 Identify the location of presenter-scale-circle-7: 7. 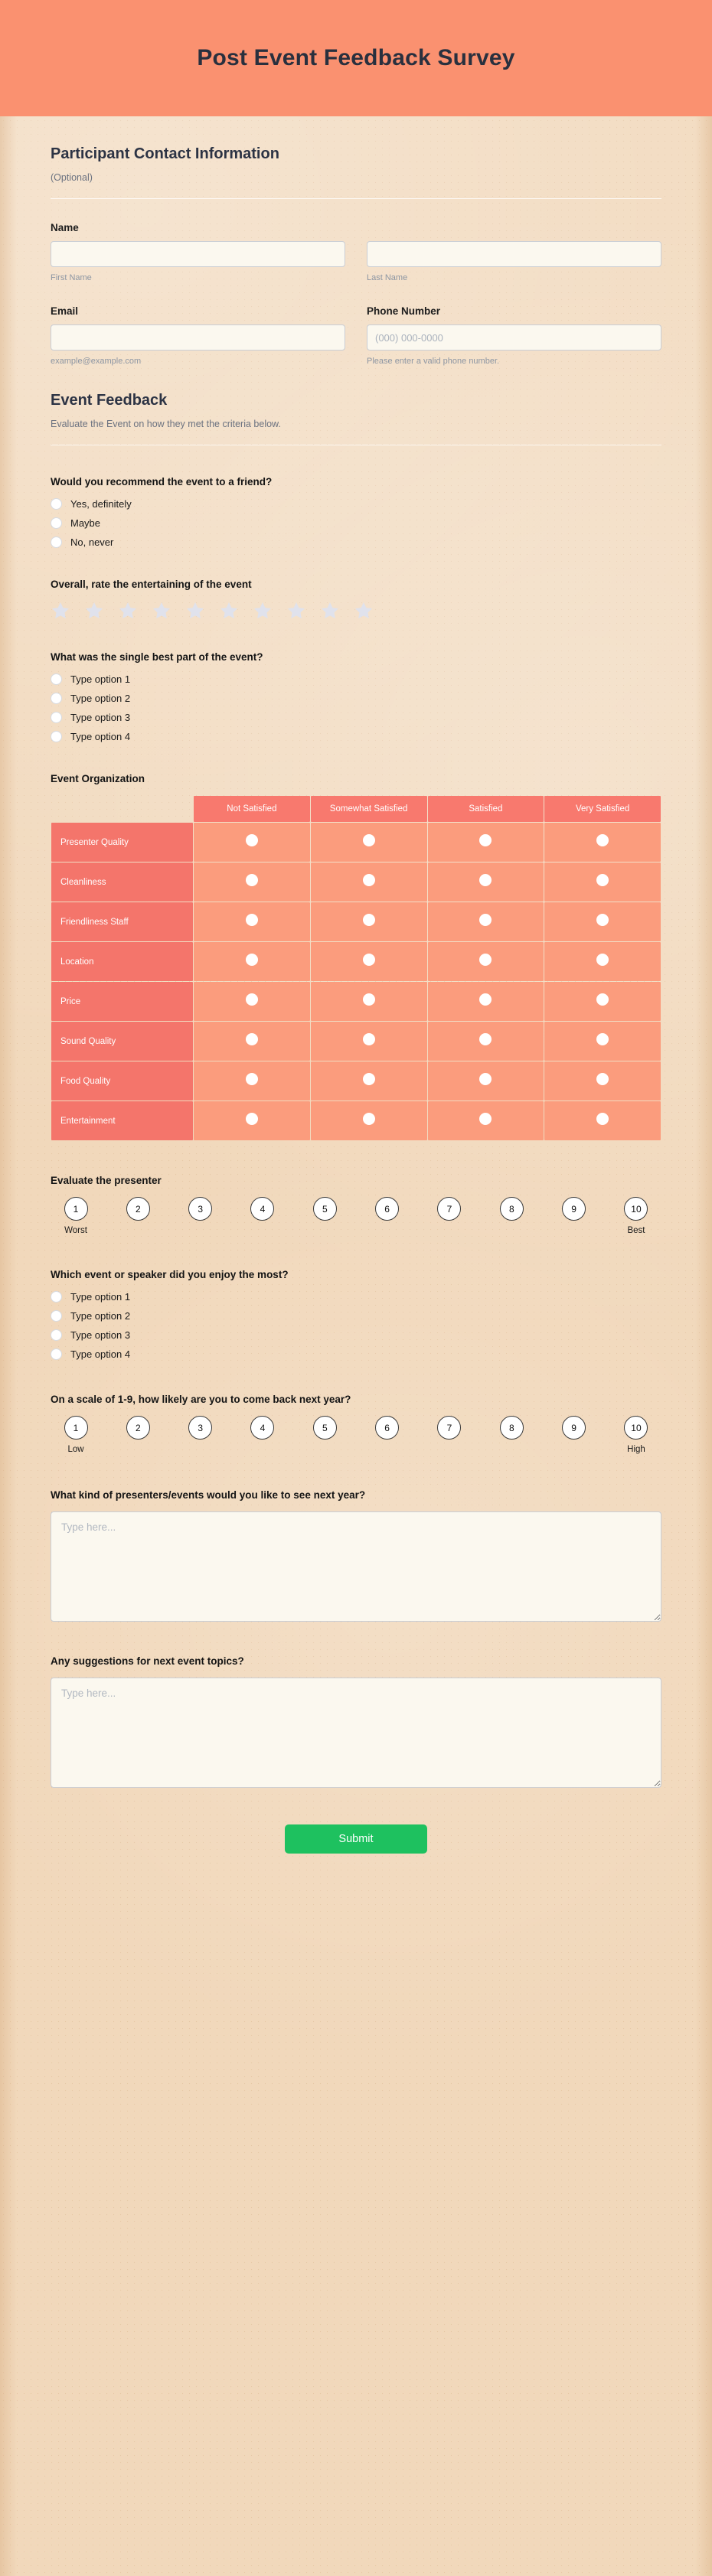
(450, 1209).